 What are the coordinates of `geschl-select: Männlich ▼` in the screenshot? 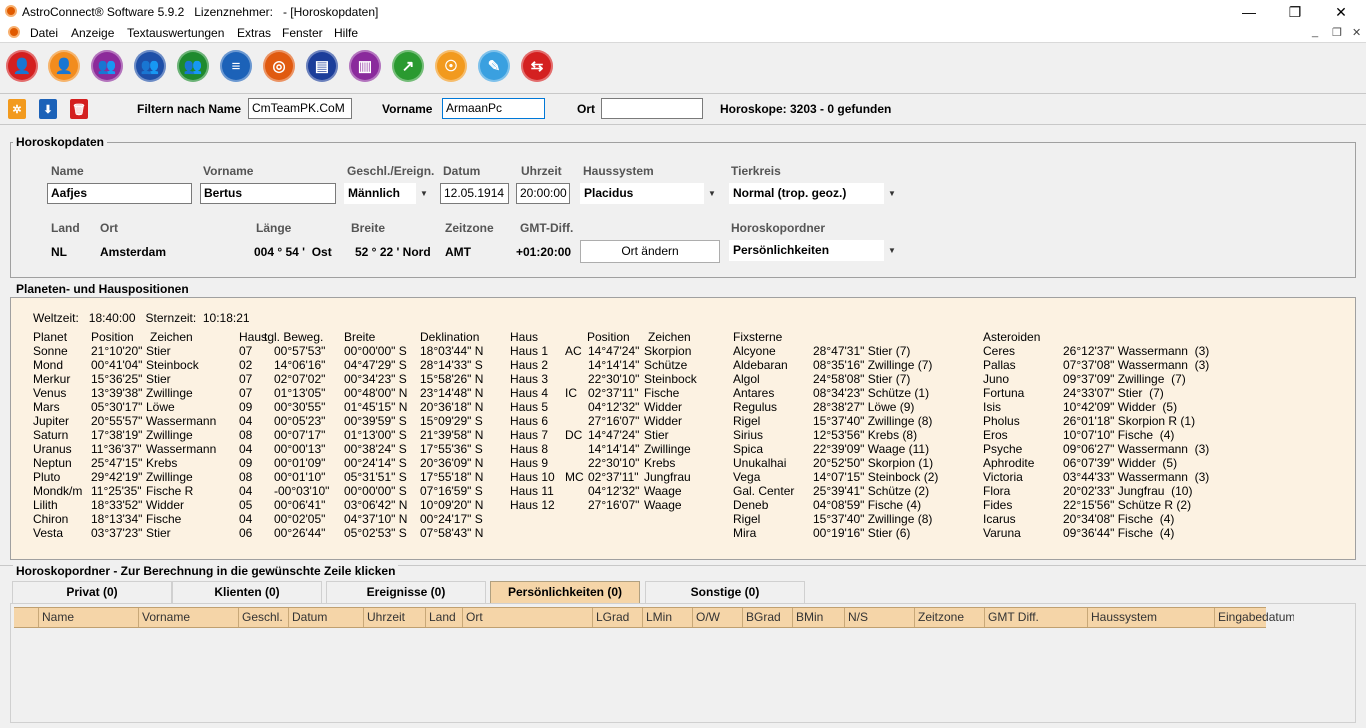 It's located at (388, 193).